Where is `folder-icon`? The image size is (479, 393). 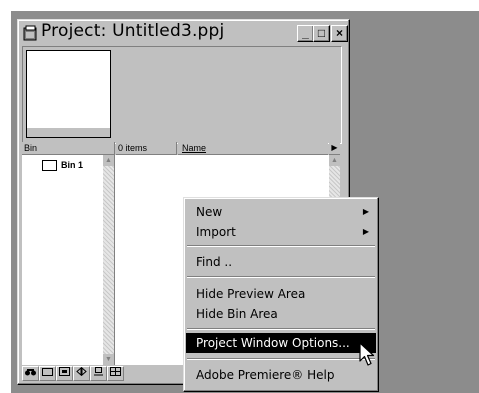
folder-icon is located at coordinates (49, 166).